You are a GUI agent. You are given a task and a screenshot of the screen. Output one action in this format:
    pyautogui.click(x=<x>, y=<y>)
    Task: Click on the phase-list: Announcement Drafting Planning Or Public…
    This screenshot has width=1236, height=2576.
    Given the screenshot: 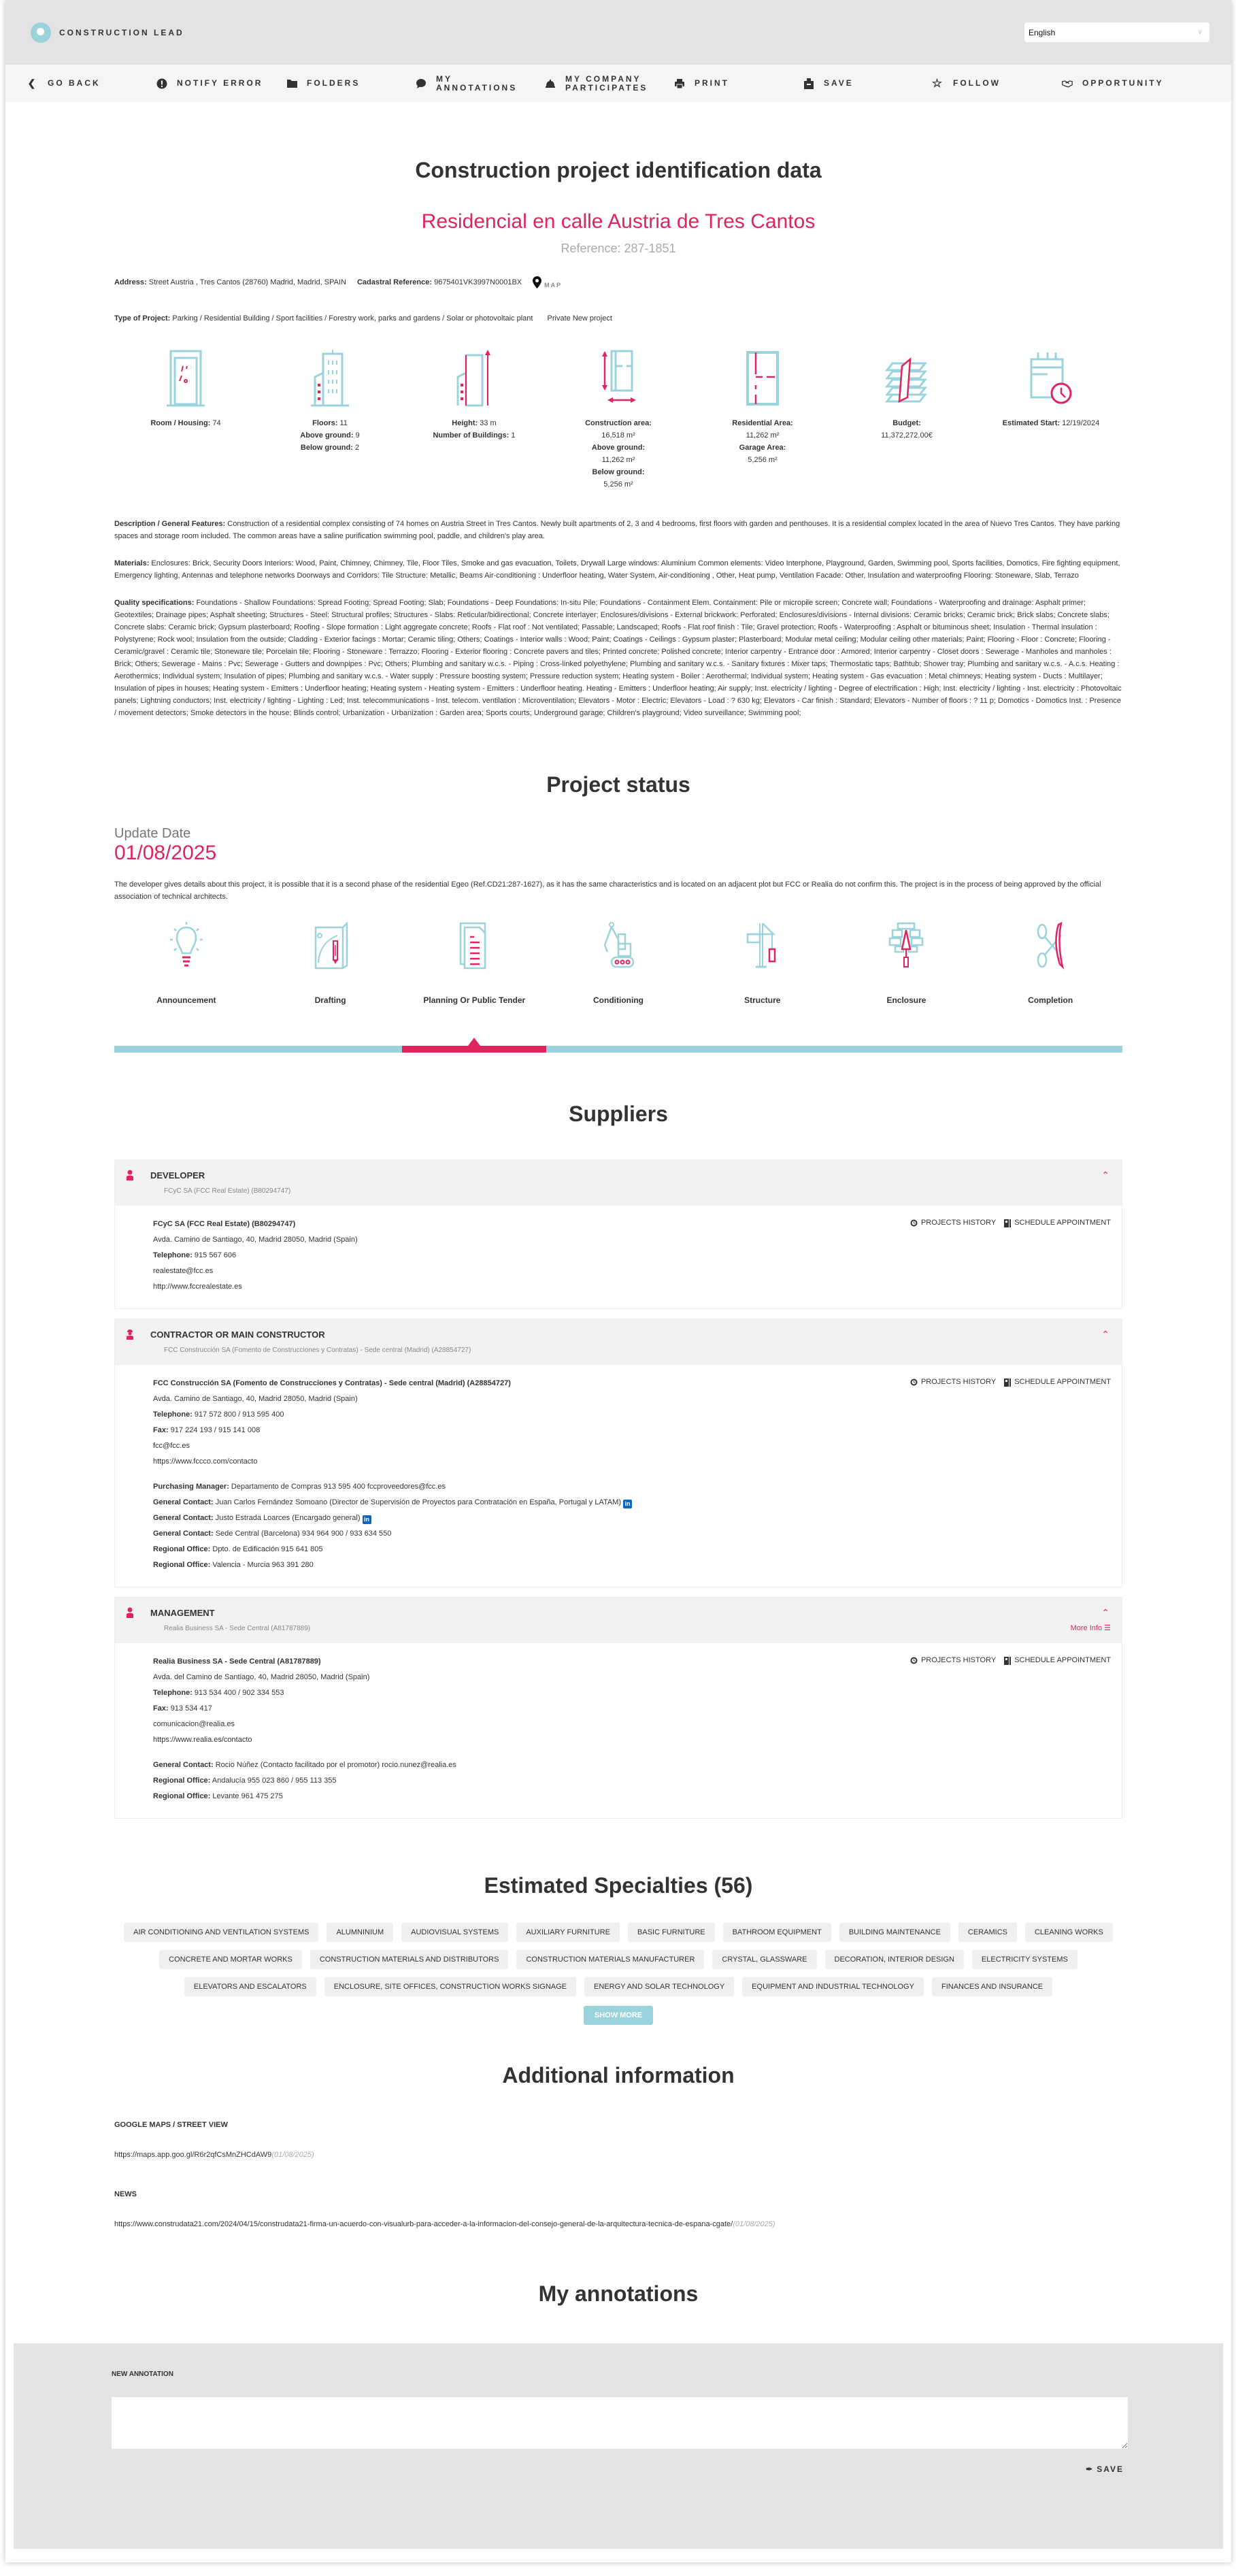 What is the action you would take?
    pyautogui.click(x=618, y=964)
    